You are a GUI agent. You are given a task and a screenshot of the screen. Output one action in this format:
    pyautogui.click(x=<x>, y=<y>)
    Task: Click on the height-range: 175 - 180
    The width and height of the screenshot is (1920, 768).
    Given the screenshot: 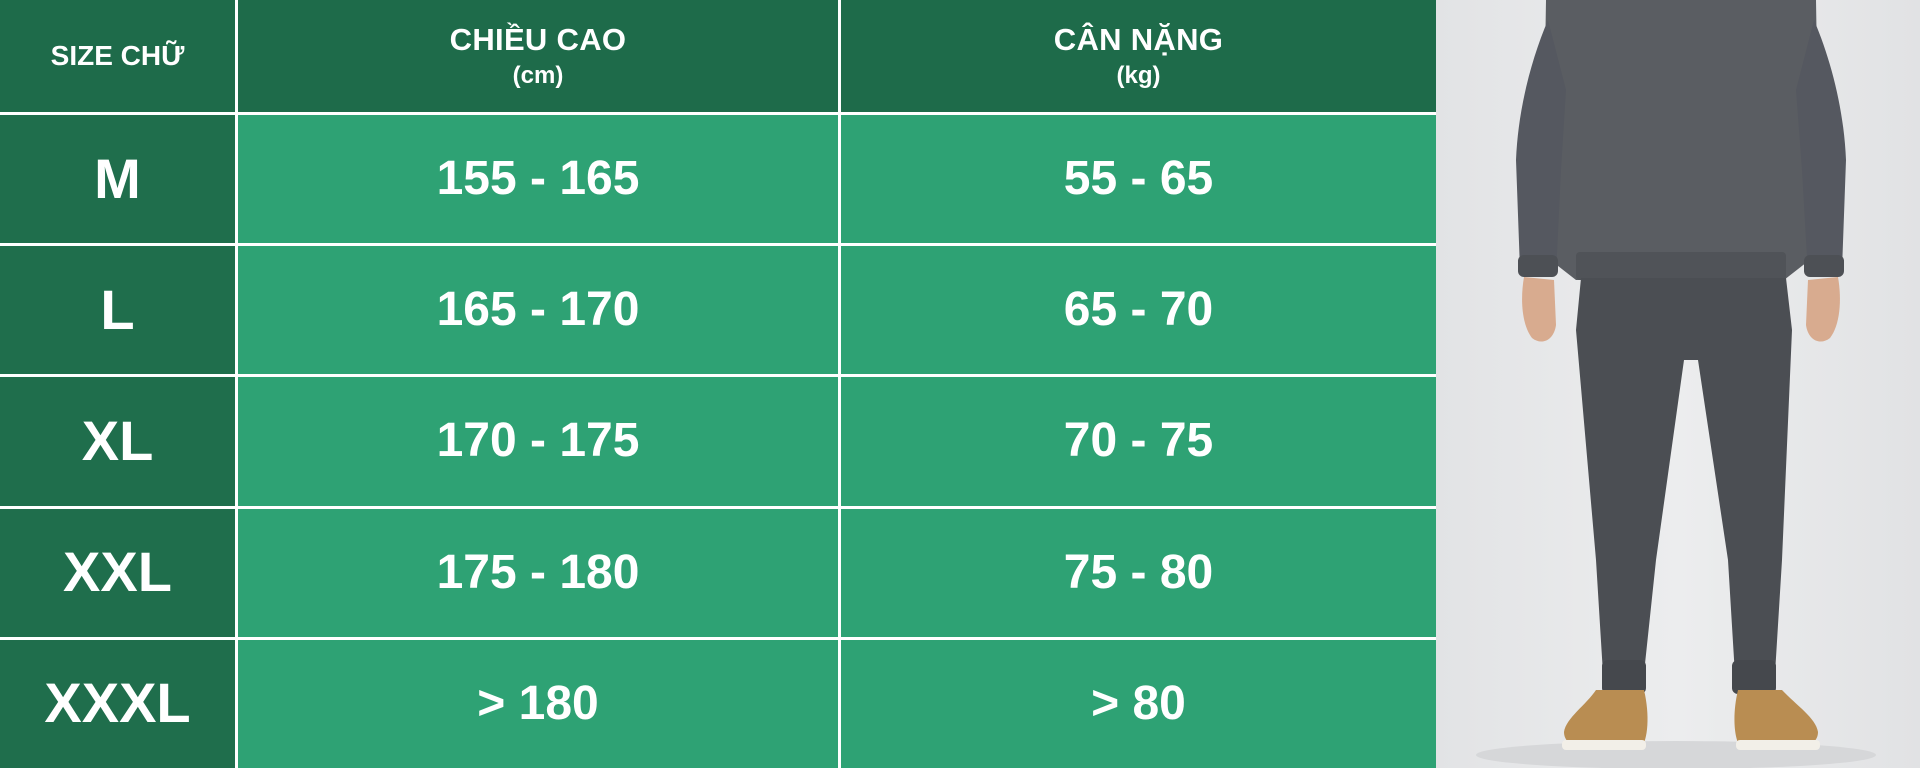 What is the action you would take?
    pyautogui.click(x=538, y=572)
    